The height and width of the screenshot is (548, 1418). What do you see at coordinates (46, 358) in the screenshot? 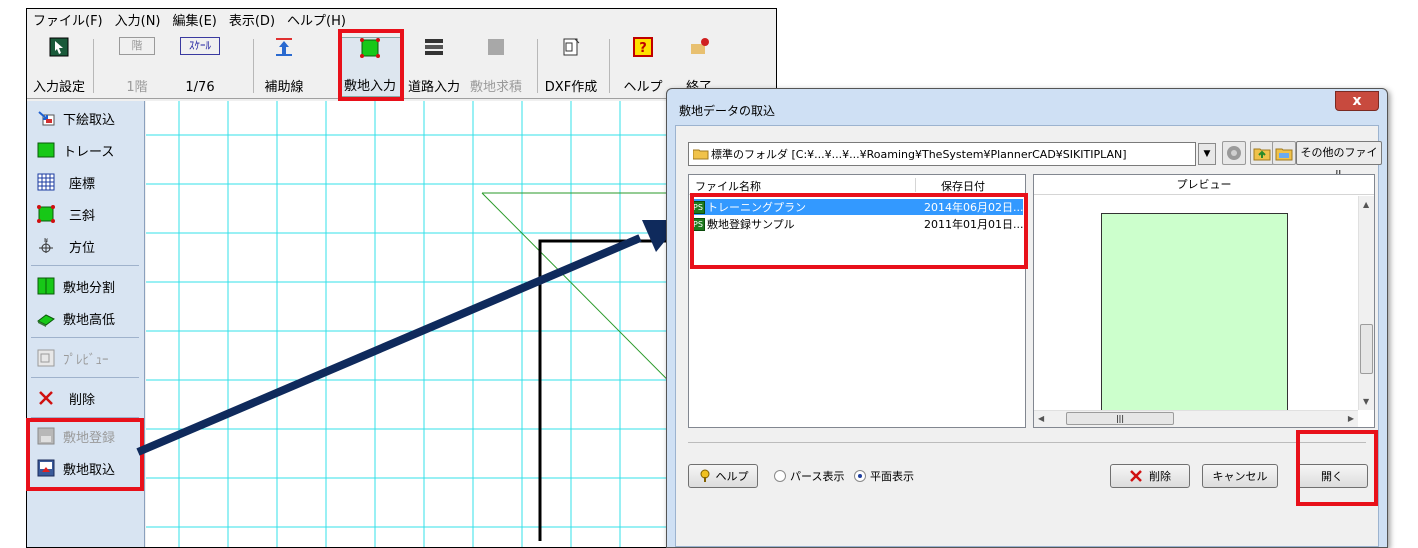
I see `preview-icon` at bounding box center [46, 358].